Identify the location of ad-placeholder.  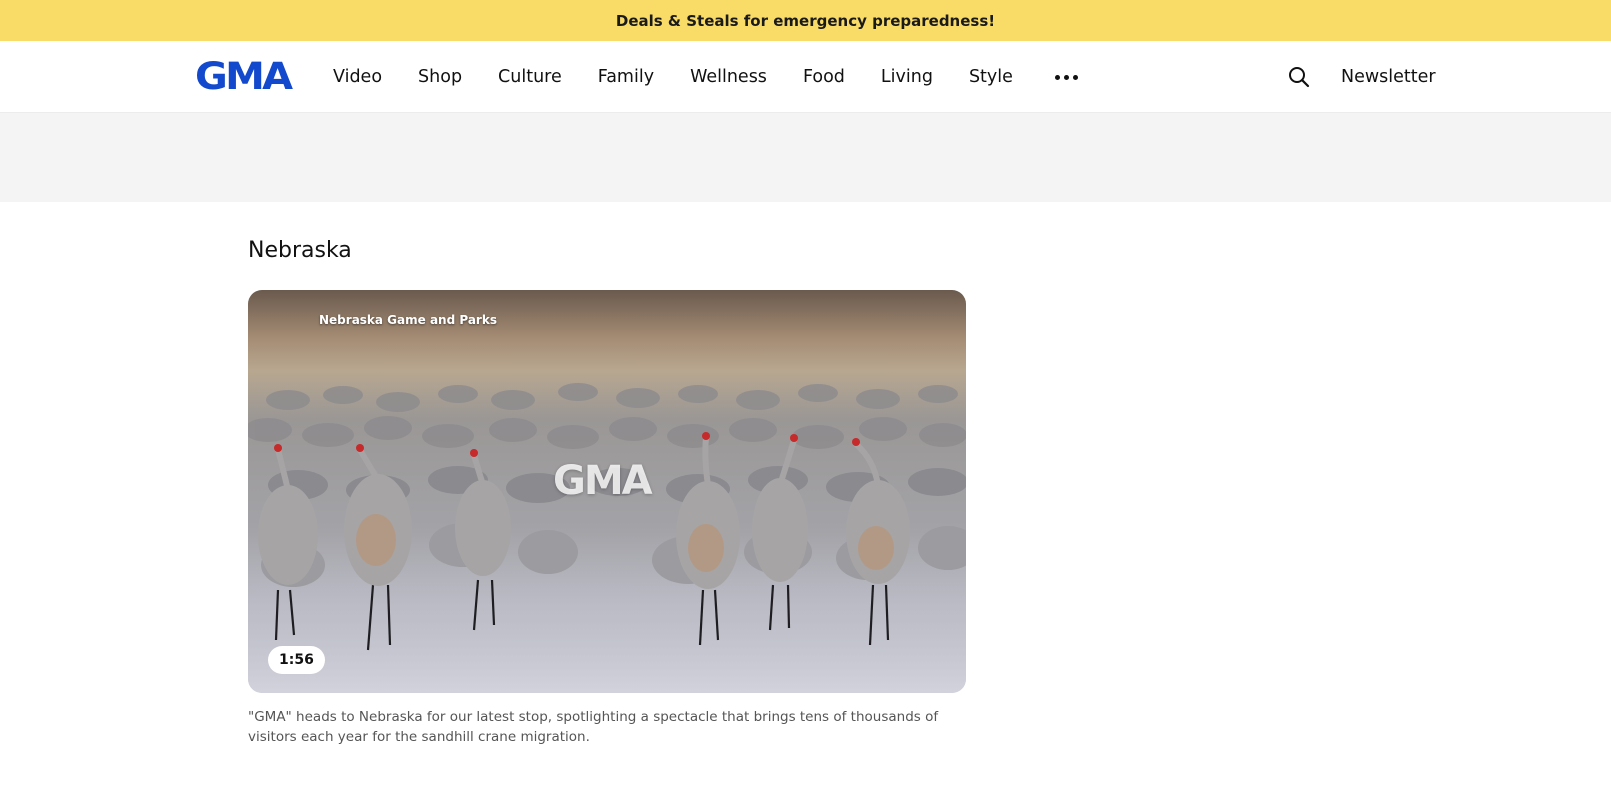
(805, 157).